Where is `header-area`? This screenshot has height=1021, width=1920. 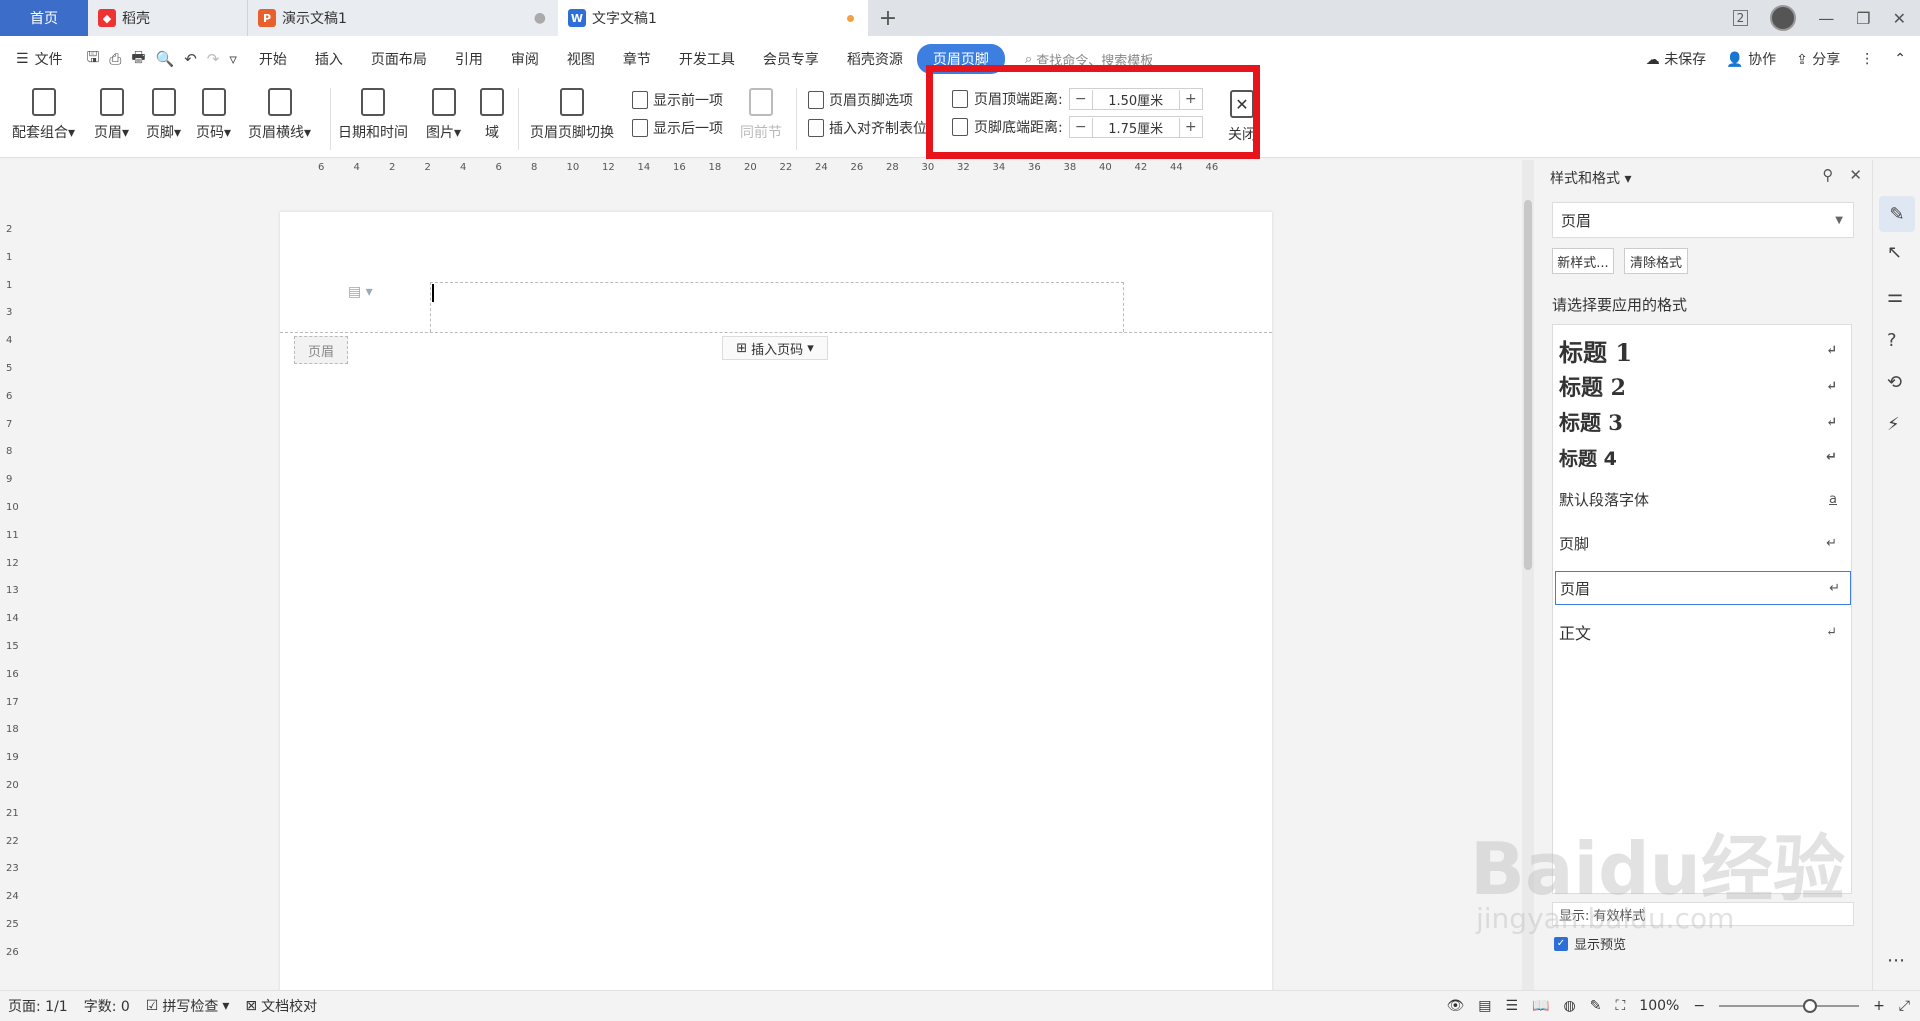
header-area is located at coordinates (777, 307).